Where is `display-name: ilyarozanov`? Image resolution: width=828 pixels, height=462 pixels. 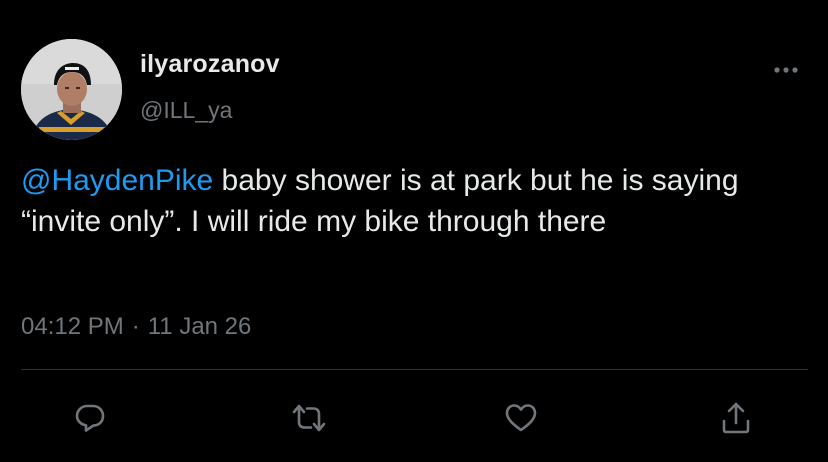 display-name: ilyarozanov is located at coordinates (210, 64).